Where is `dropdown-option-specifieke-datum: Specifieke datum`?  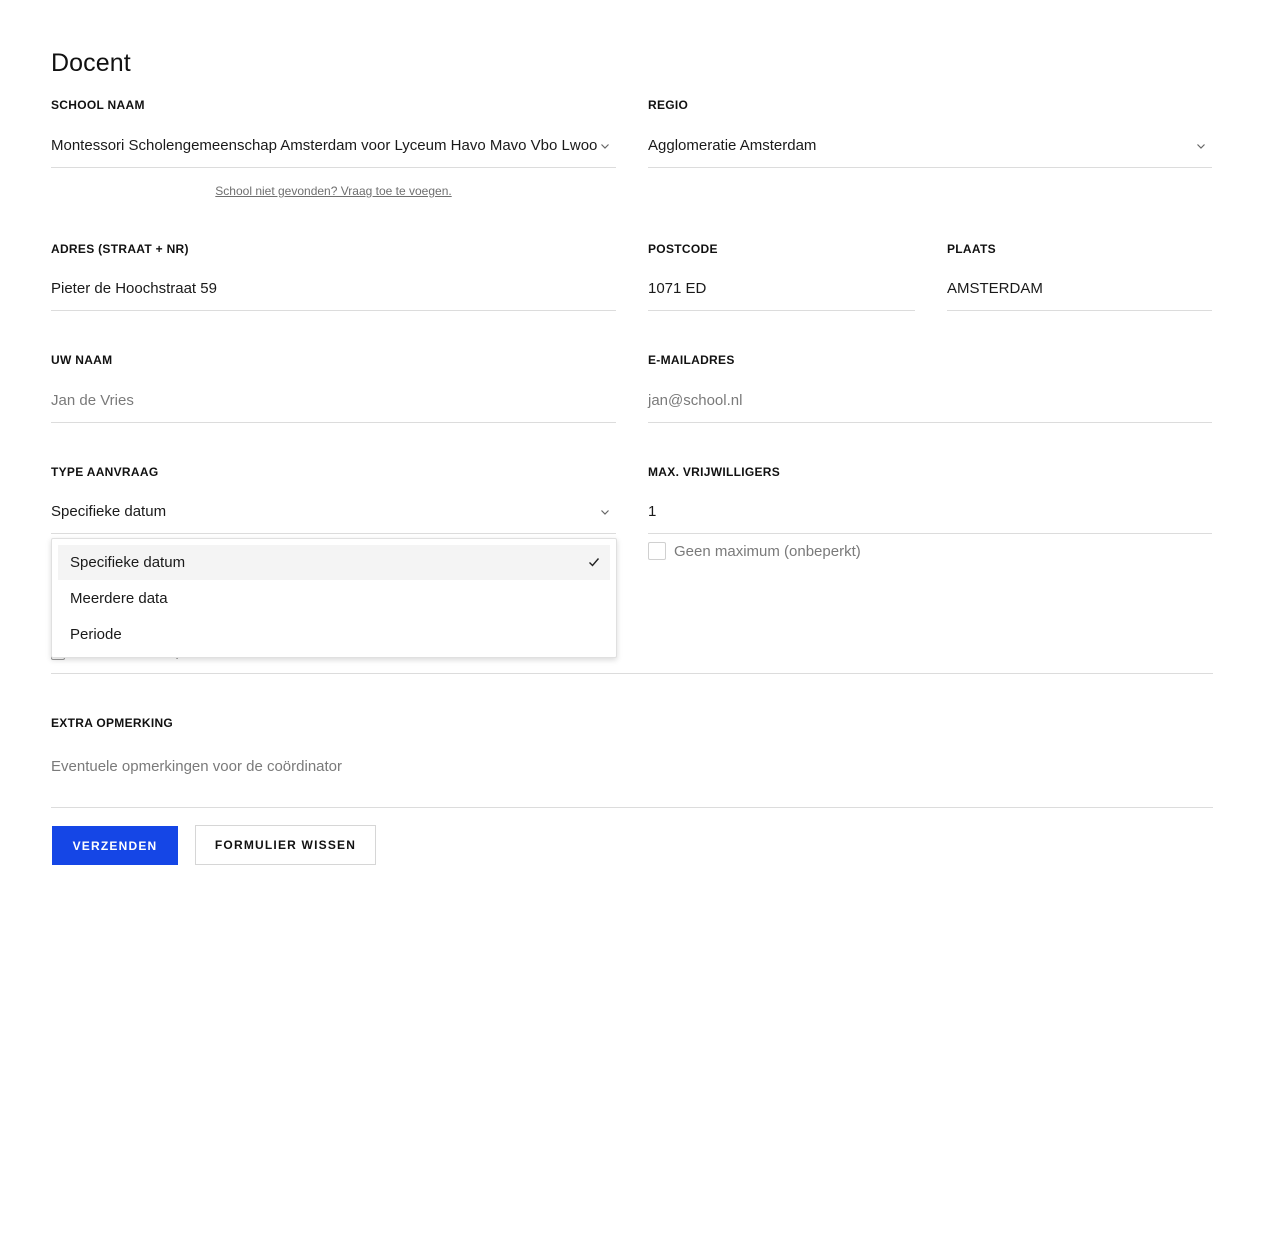 dropdown-option-specifieke-datum: Specifieke datum is located at coordinates (334, 562).